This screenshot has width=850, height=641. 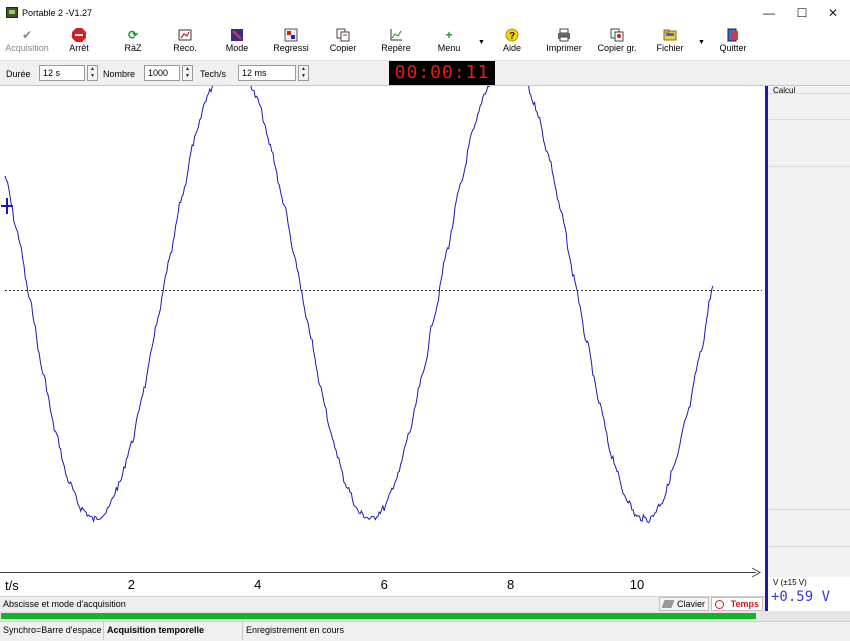 I want to click on techs-spinner: ▲ ▼, so click(x=303, y=73).